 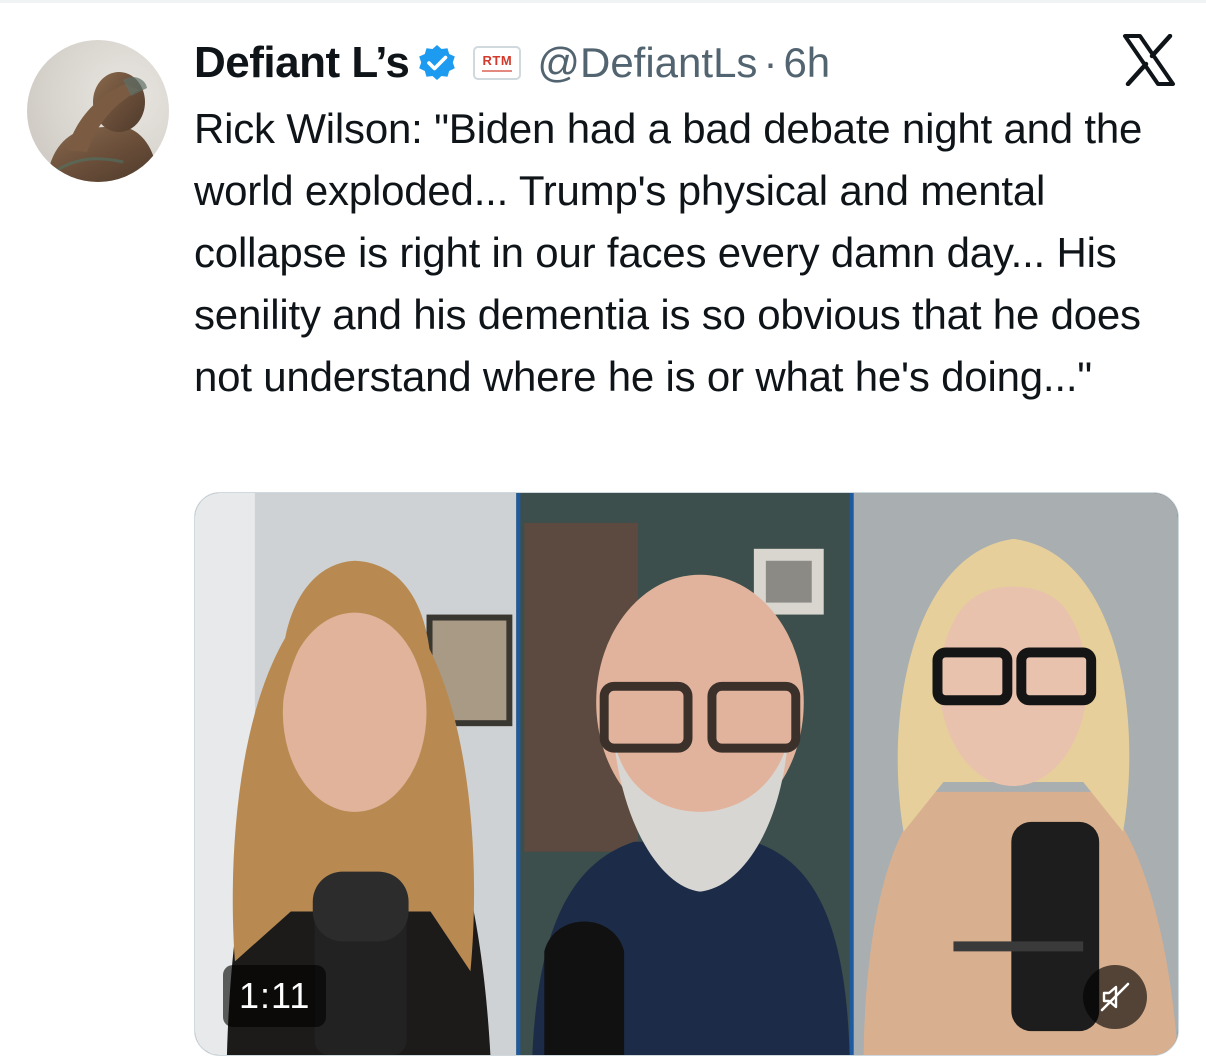 I want to click on verified-badge-icon, so click(x=437, y=63).